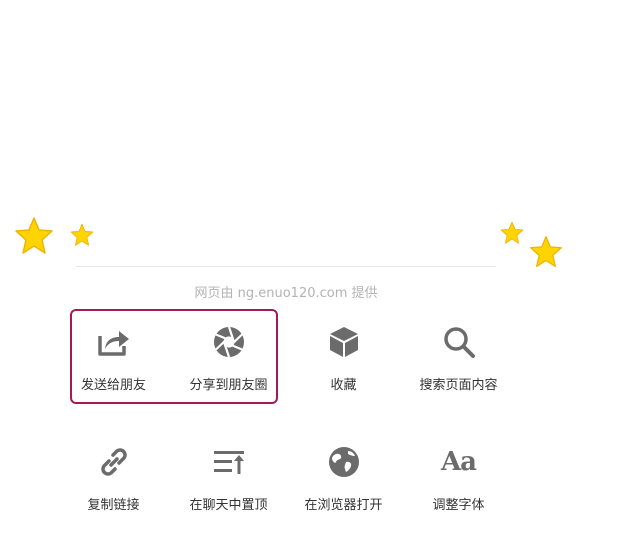 The image size is (618, 557). Describe the element at coordinates (343, 385) in the screenshot. I see `action-label: 收藏` at that location.